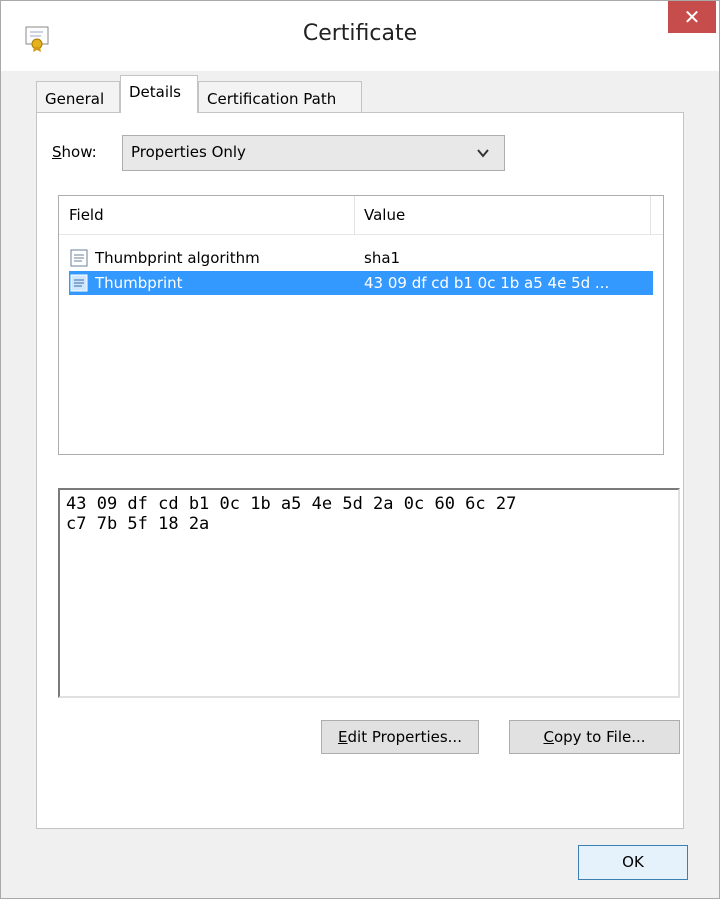 The width and height of the screenshot is (720, 899). What do you see at coordinates (177, 258) in the screenshot?
I see `list-item-field: Thumbprint algorithm` at bounding box center [177, 258].